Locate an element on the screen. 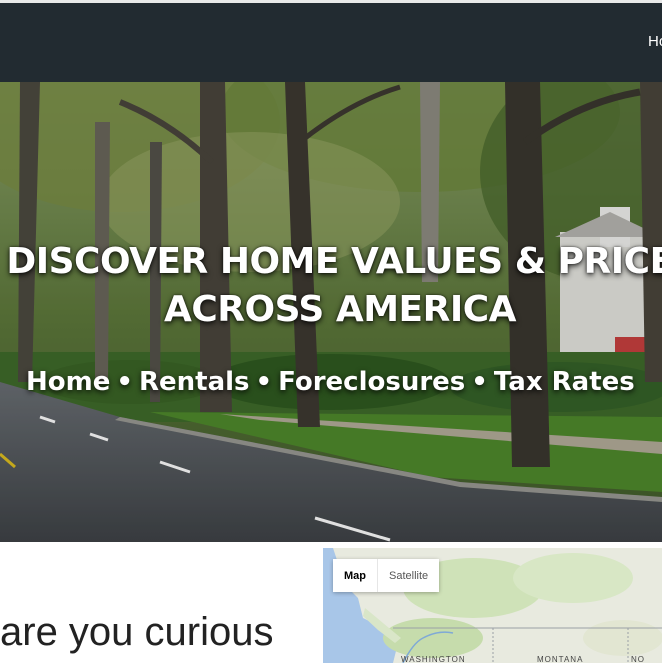 The width and height of the screenshot is (662, 663). top-navigation-bar: Ho is located at coordinates (331, 41).